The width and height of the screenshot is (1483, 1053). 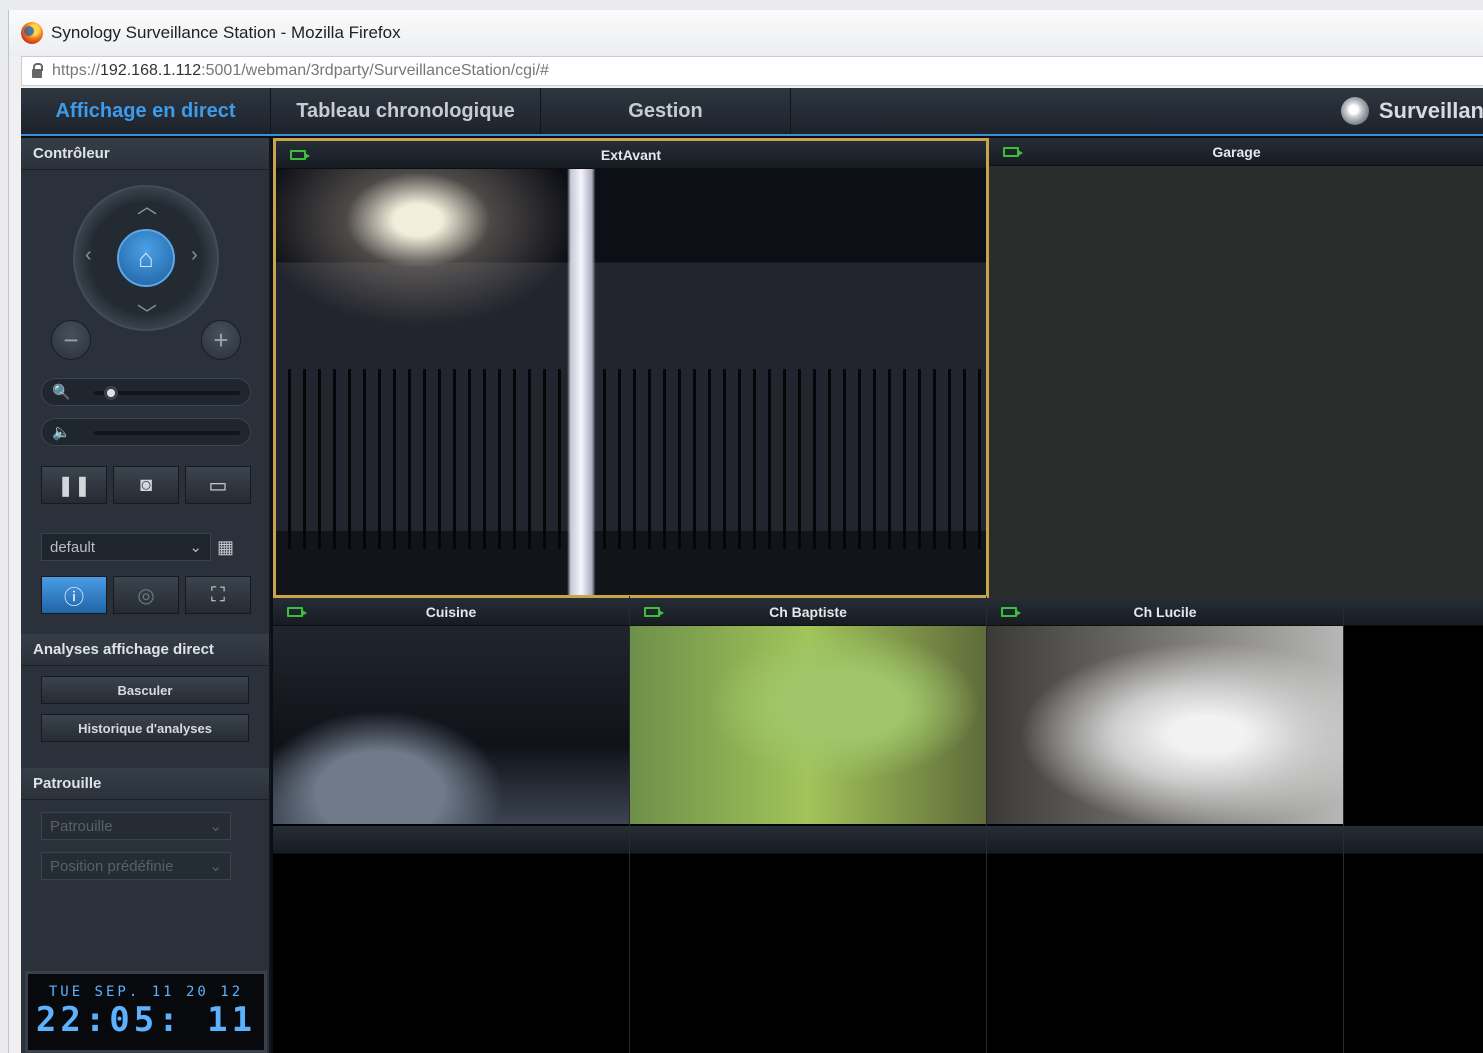 I want to click on zoom-slider: 🔍, so click(x=146, y=392).